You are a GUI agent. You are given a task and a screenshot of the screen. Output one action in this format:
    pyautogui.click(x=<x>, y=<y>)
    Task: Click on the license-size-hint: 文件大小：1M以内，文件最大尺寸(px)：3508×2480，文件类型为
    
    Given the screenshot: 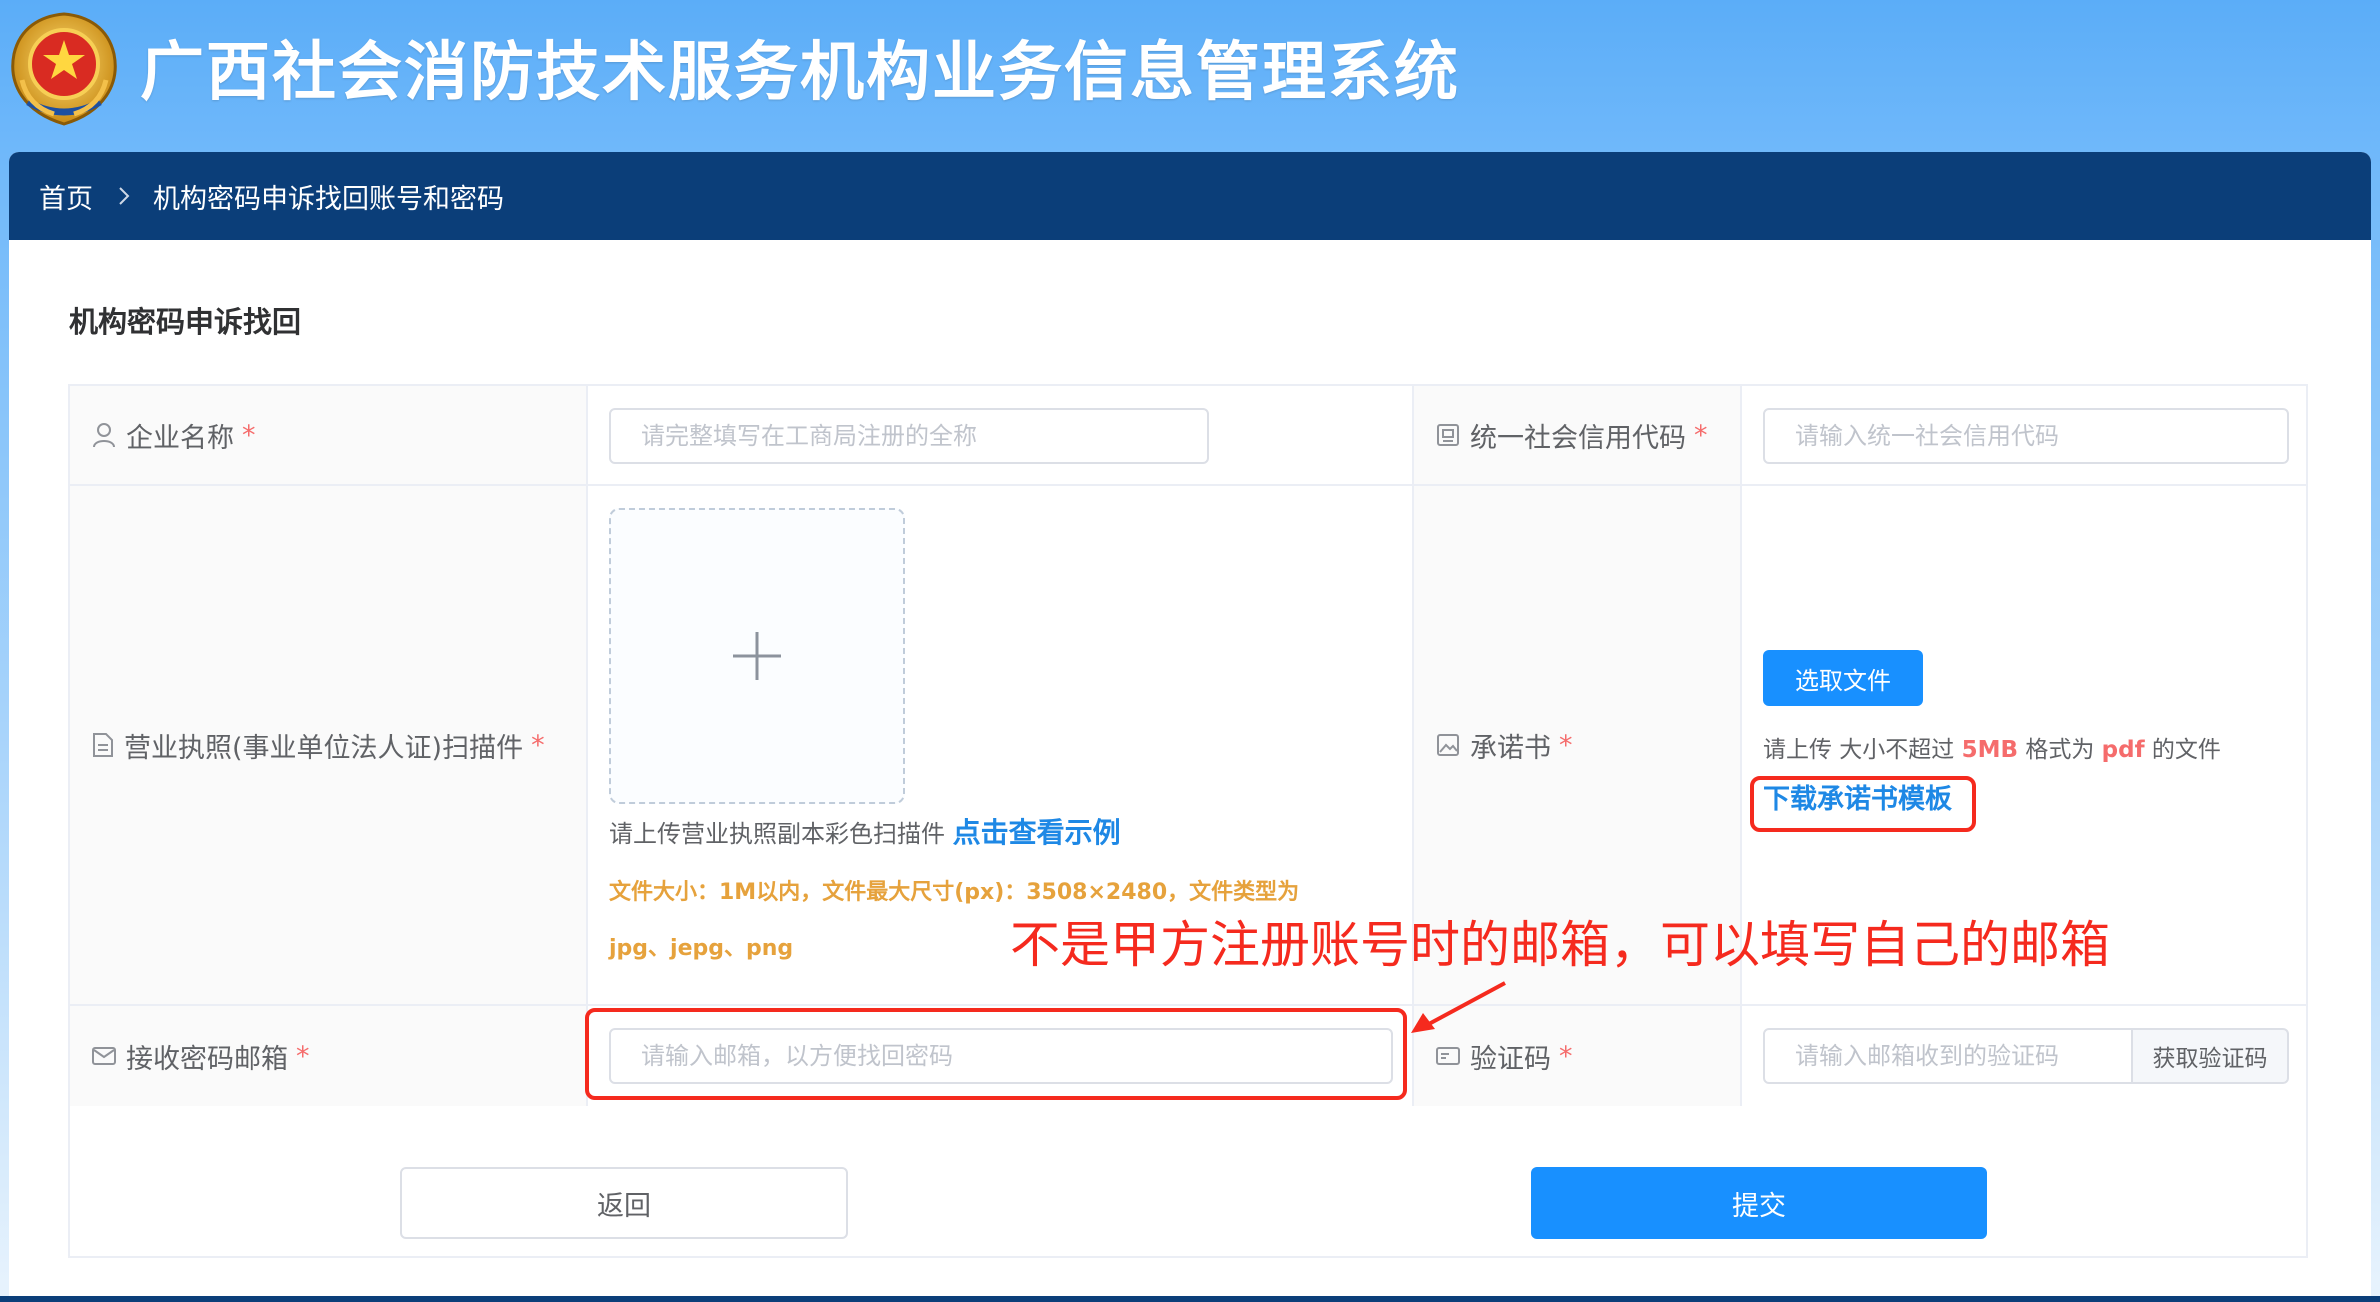 What is the action you would take?
    pyautogui.click(x=954, y=892)
    